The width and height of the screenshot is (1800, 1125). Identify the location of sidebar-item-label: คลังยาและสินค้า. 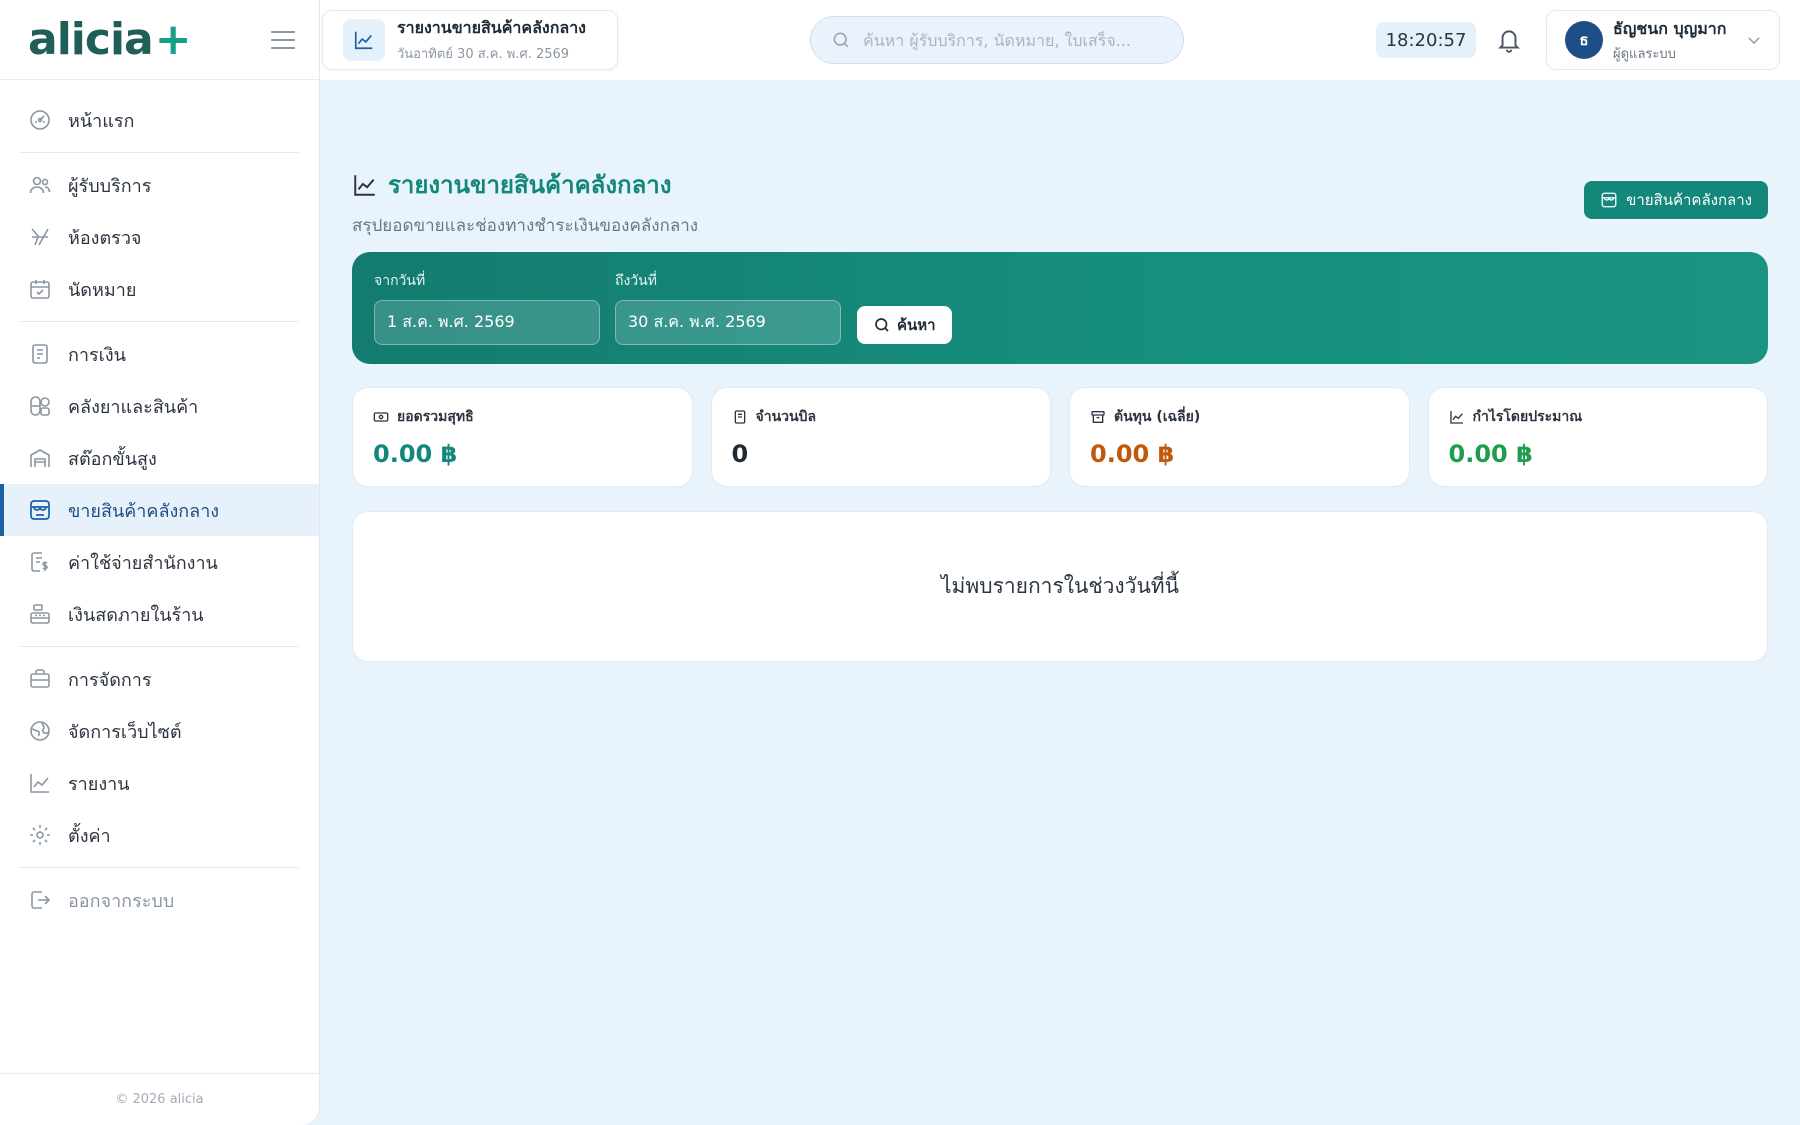
(133, 407).